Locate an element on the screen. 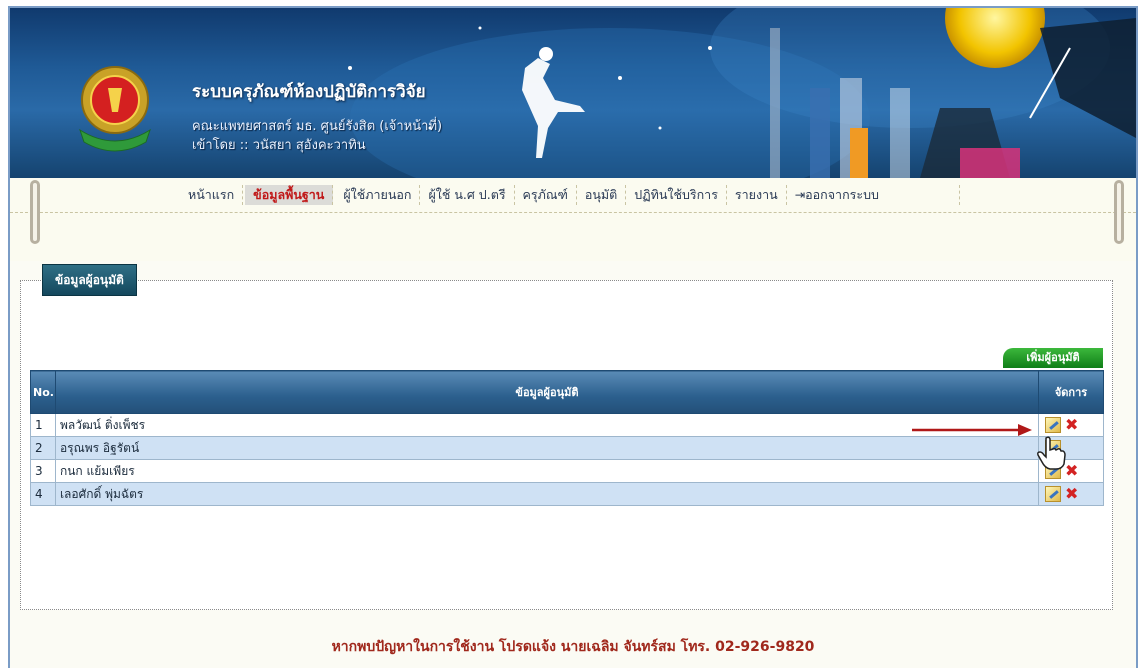 Image resolution: width=1146 pixels, height=668 pixels. menu-item-calendar: ปฏิทินใช้บริการ is located at coordinates (676, 195).